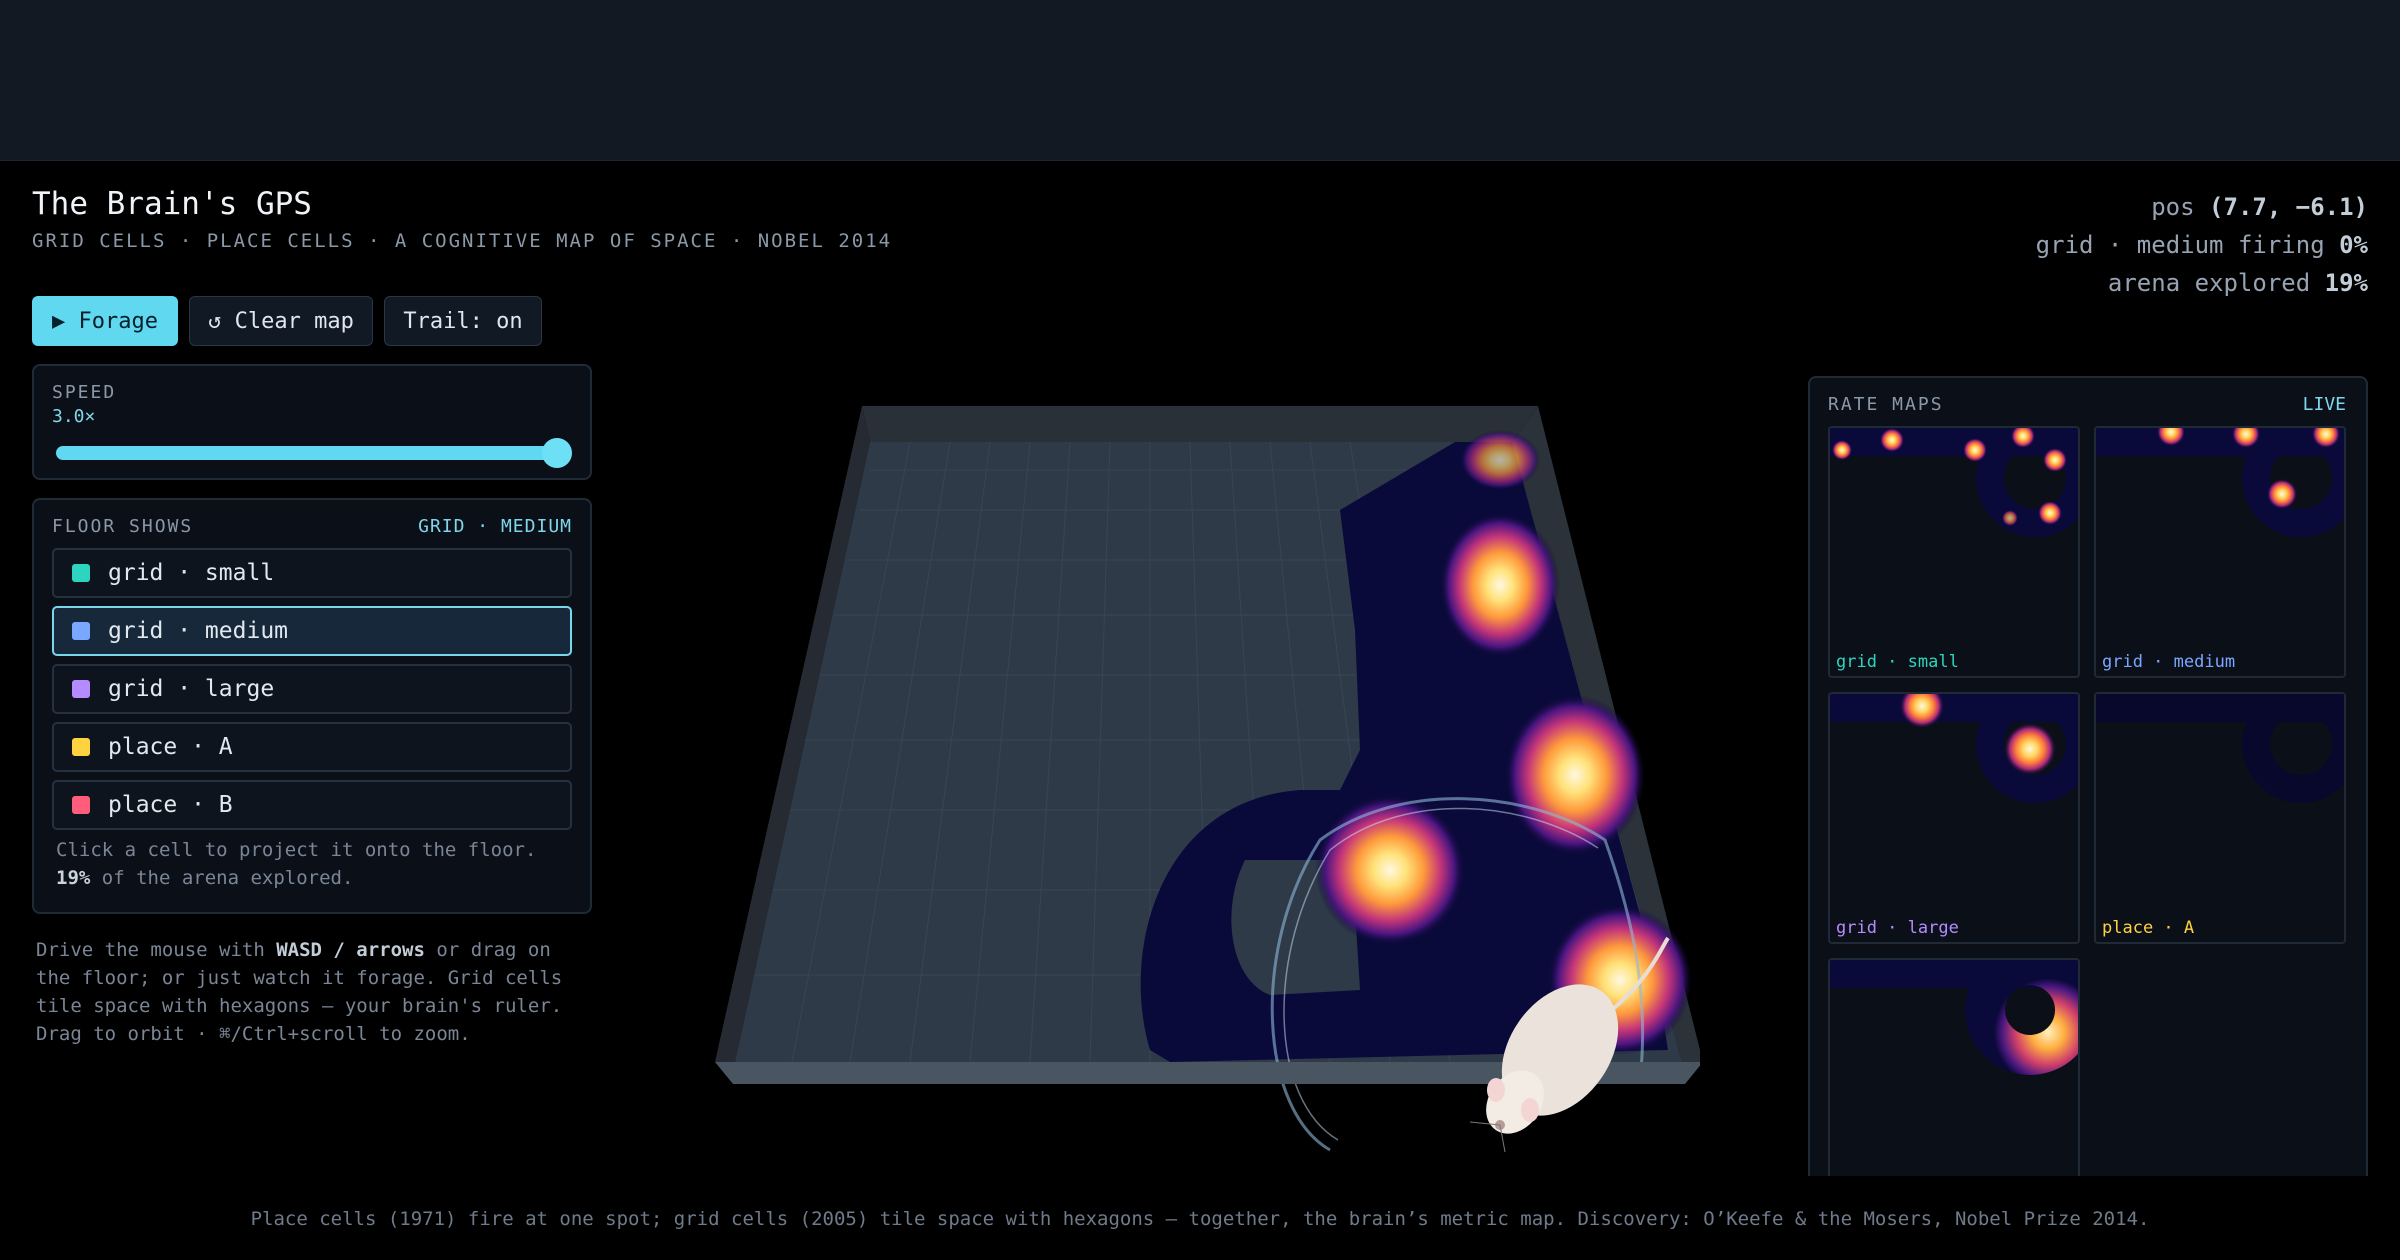  What do you see at coordinates (1897, 662) in the screenshot?
I see `rate-map-label: grid · small` at bounding box center [1897, 662].